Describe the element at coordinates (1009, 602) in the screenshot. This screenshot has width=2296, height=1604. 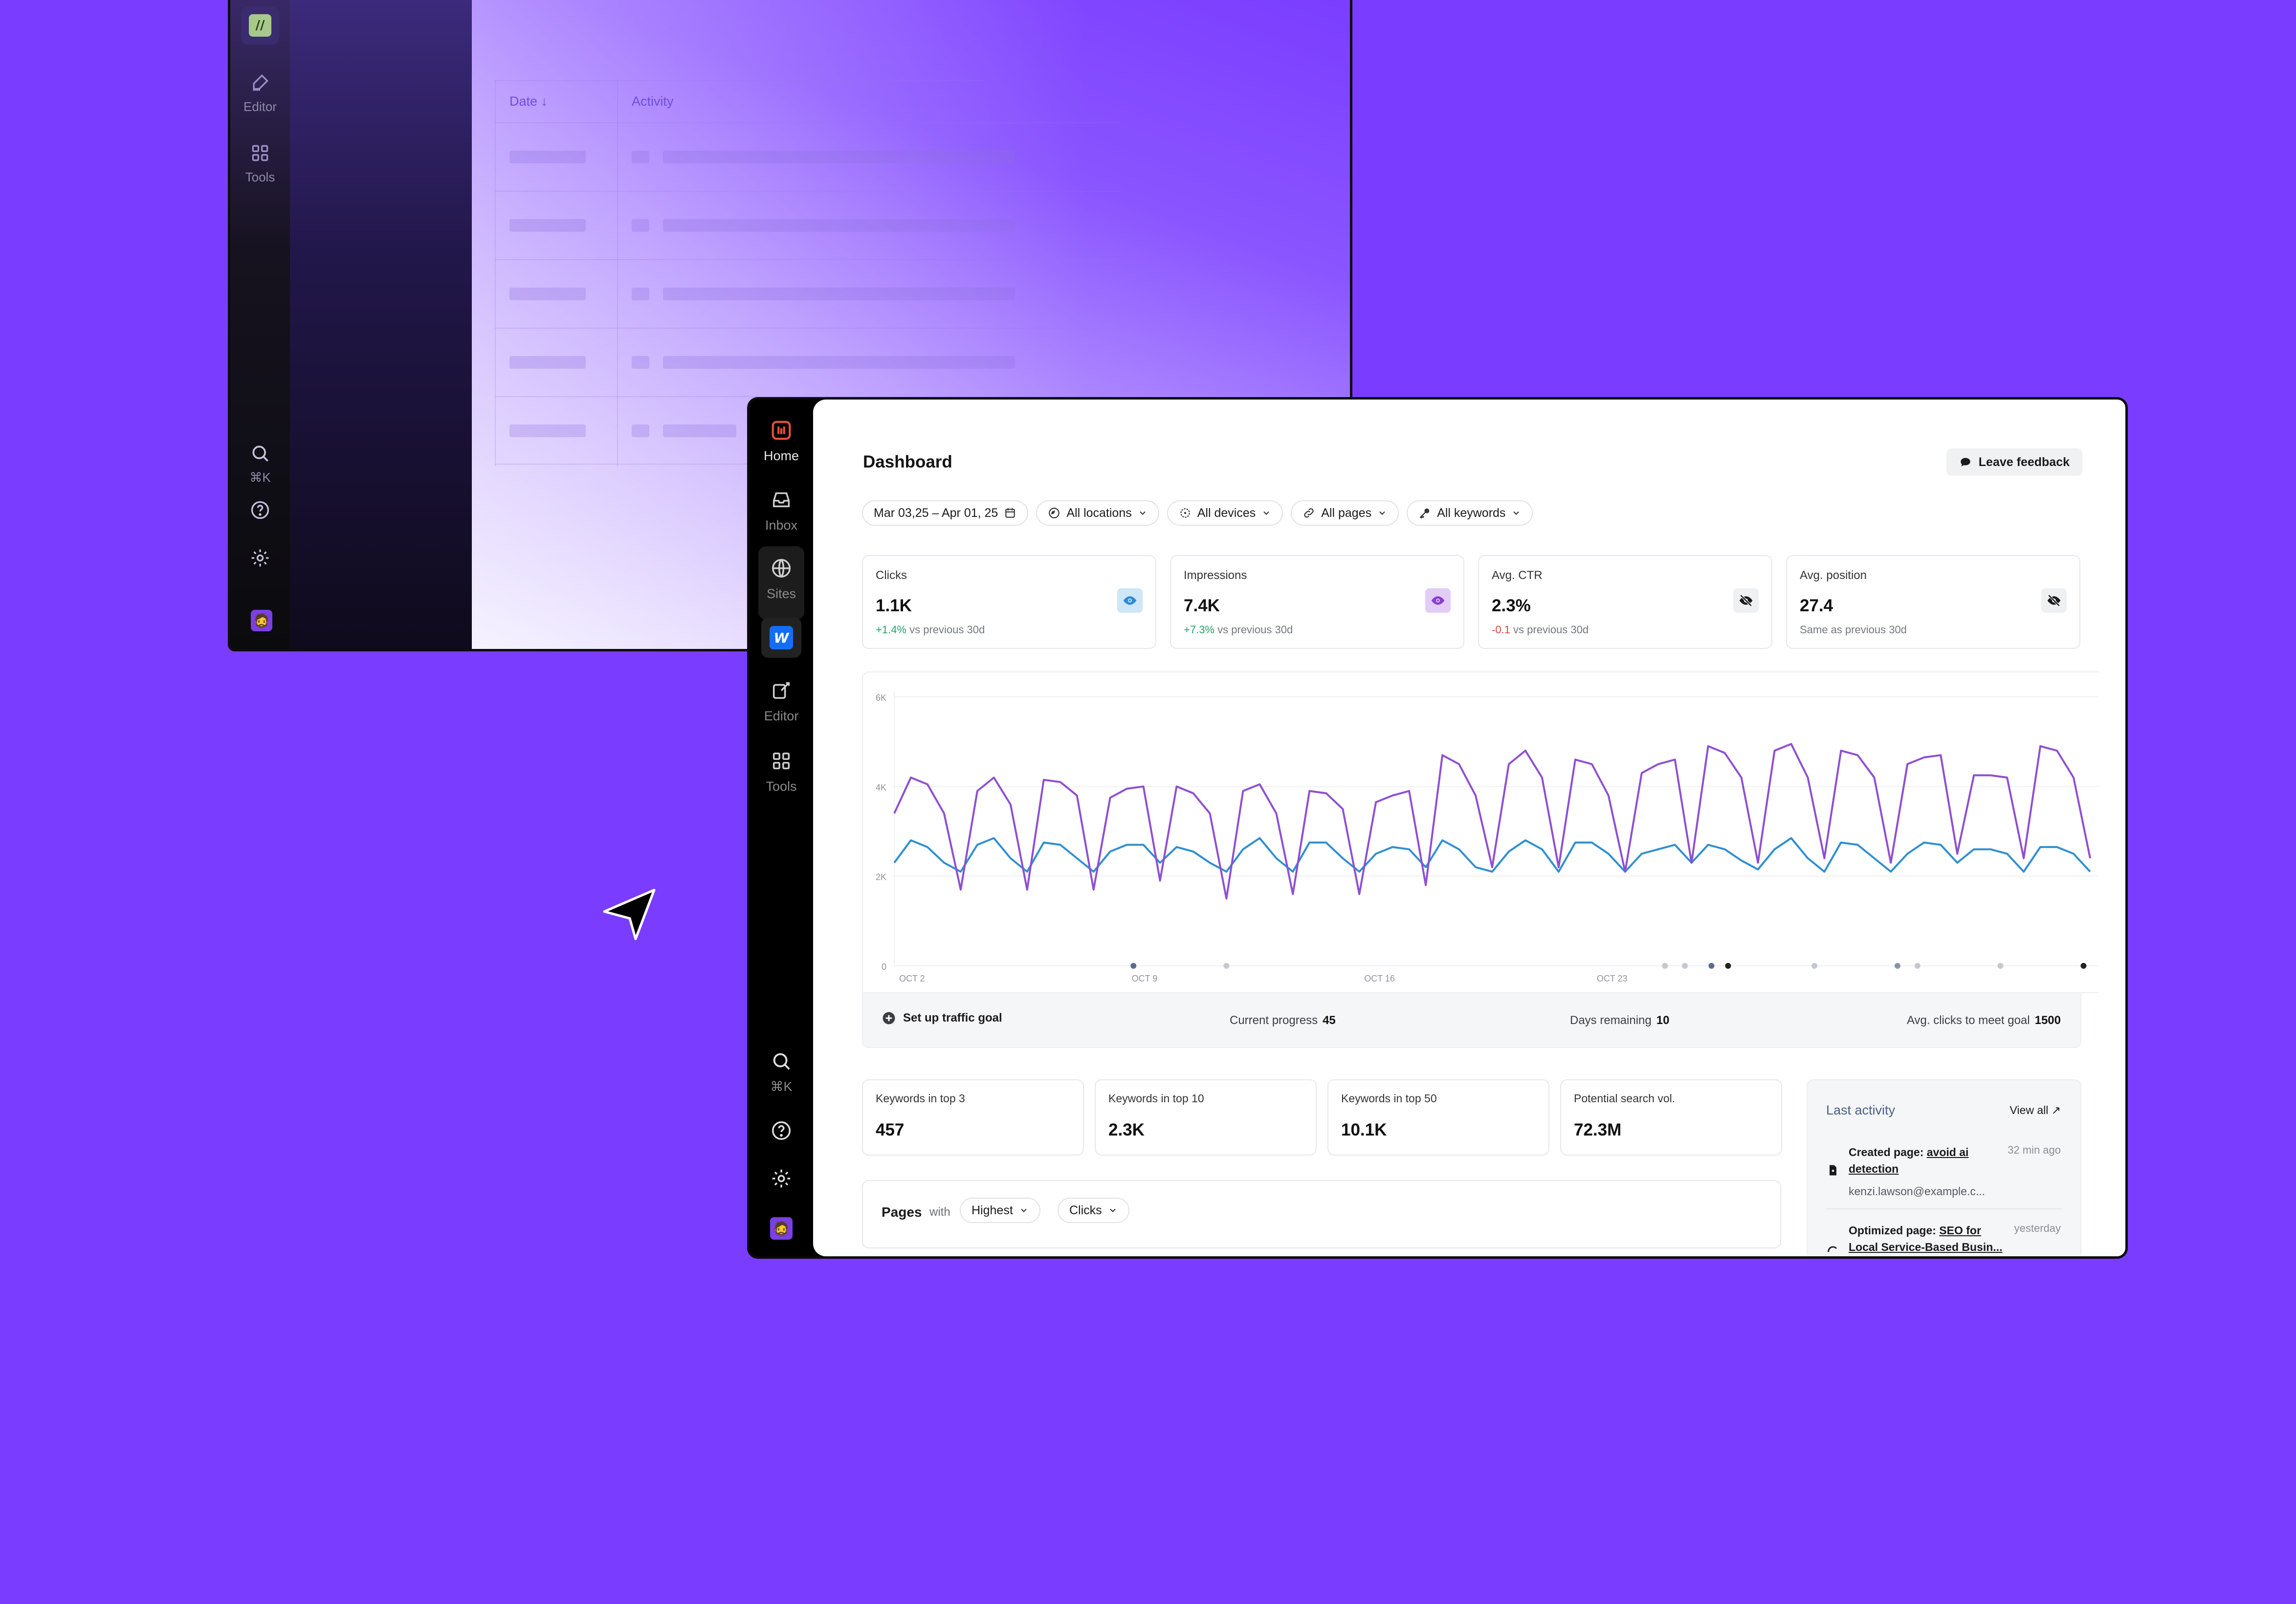
I see `metric-card-clicks: Clicks 1.1K +1.4% vs previous 30d` at that location.